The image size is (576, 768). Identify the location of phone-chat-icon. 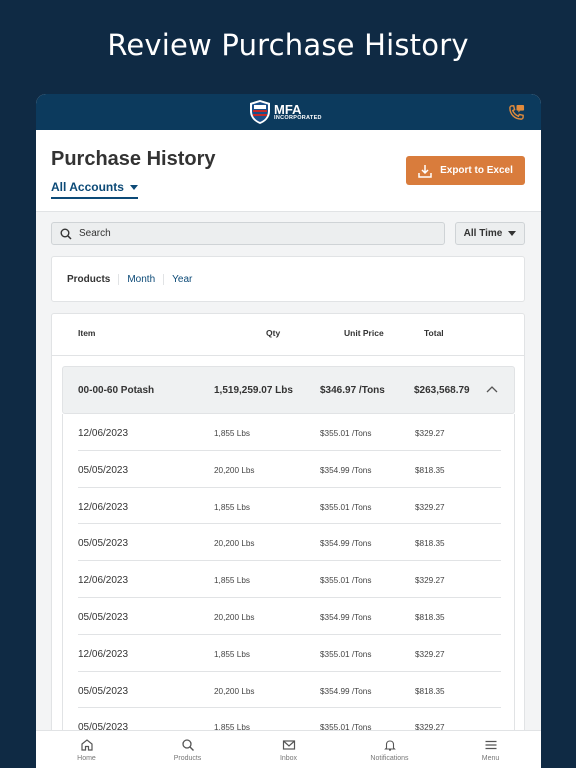
(516, 112).